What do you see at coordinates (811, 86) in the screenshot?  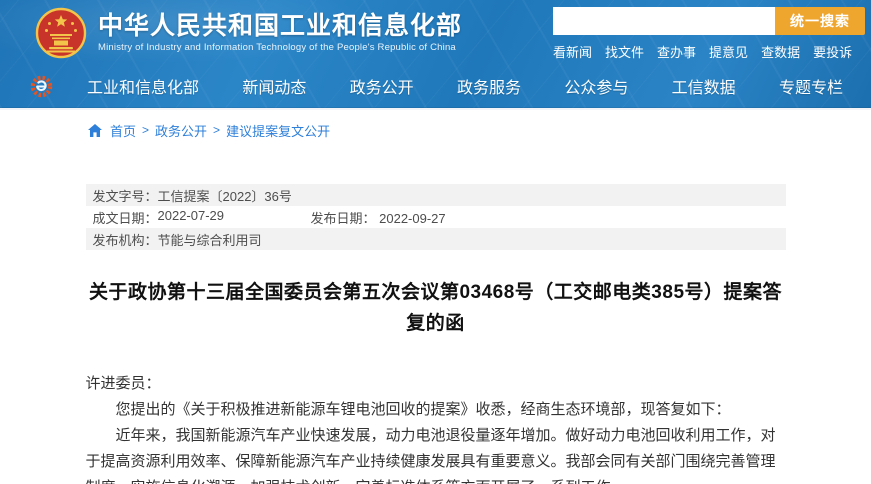 I see `nav-item-special-columns: 专题专栏` at bounding box center [811, 86].